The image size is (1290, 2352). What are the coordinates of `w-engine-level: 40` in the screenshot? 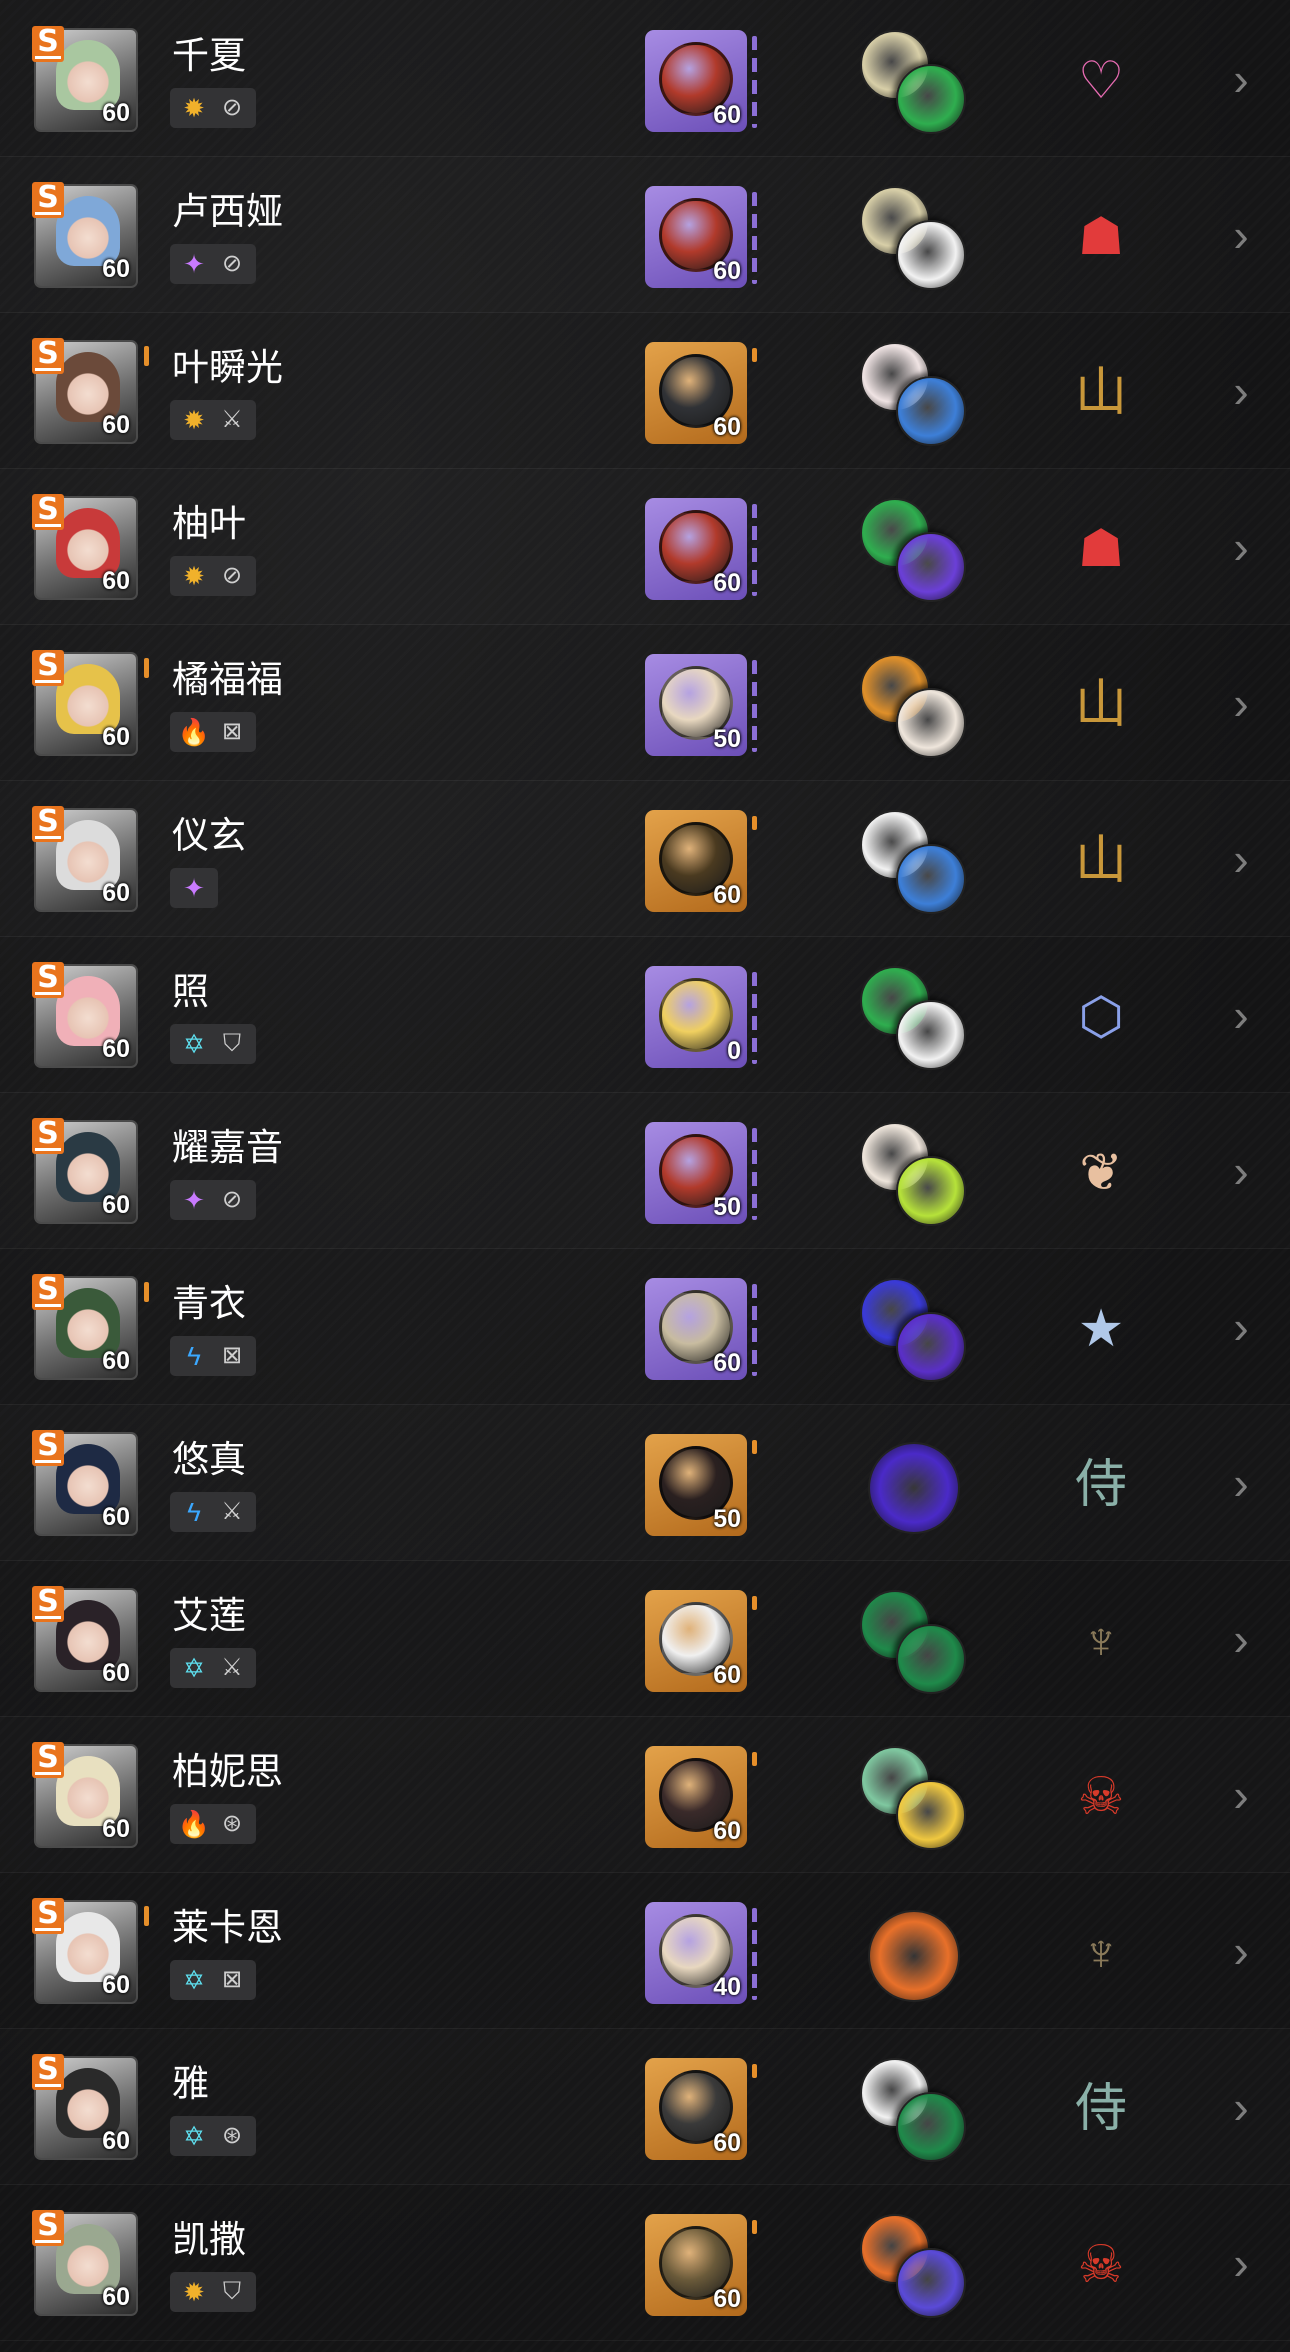 It's located at (727, 1987).